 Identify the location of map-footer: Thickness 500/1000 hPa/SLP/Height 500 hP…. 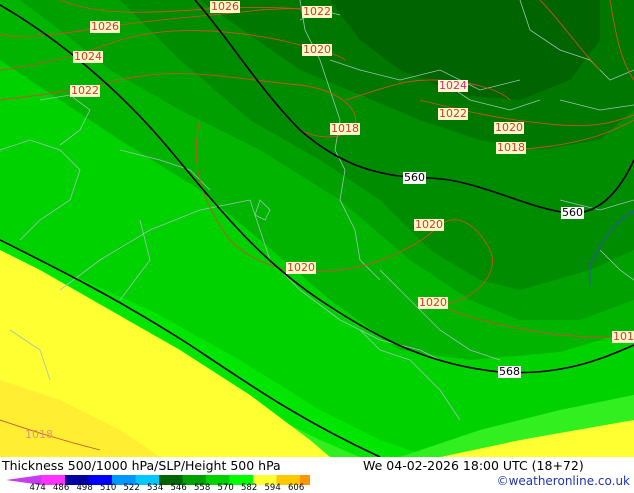
(317, 475).